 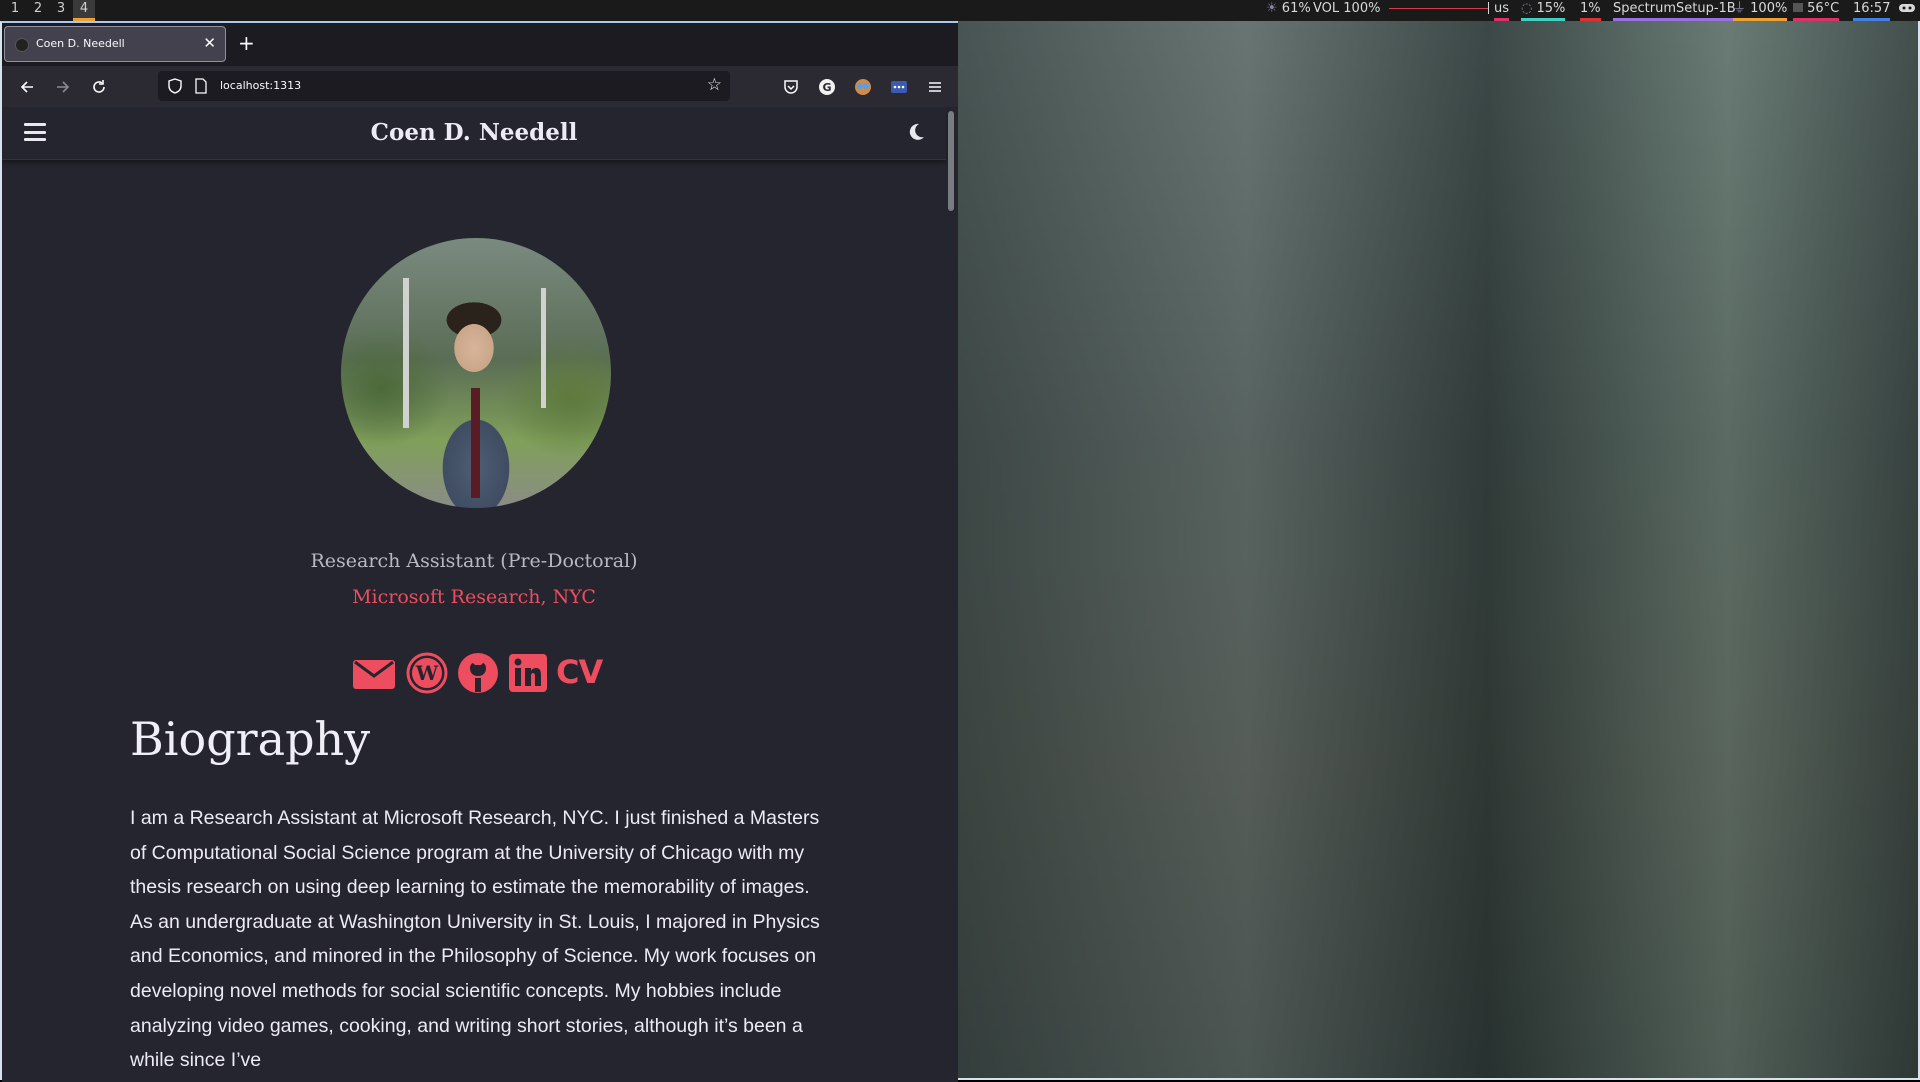 What do you see at coordinates (1823, 8) in the screenshot?
I see `temperature-value: 56°C` at bounding box center [1823, 8].